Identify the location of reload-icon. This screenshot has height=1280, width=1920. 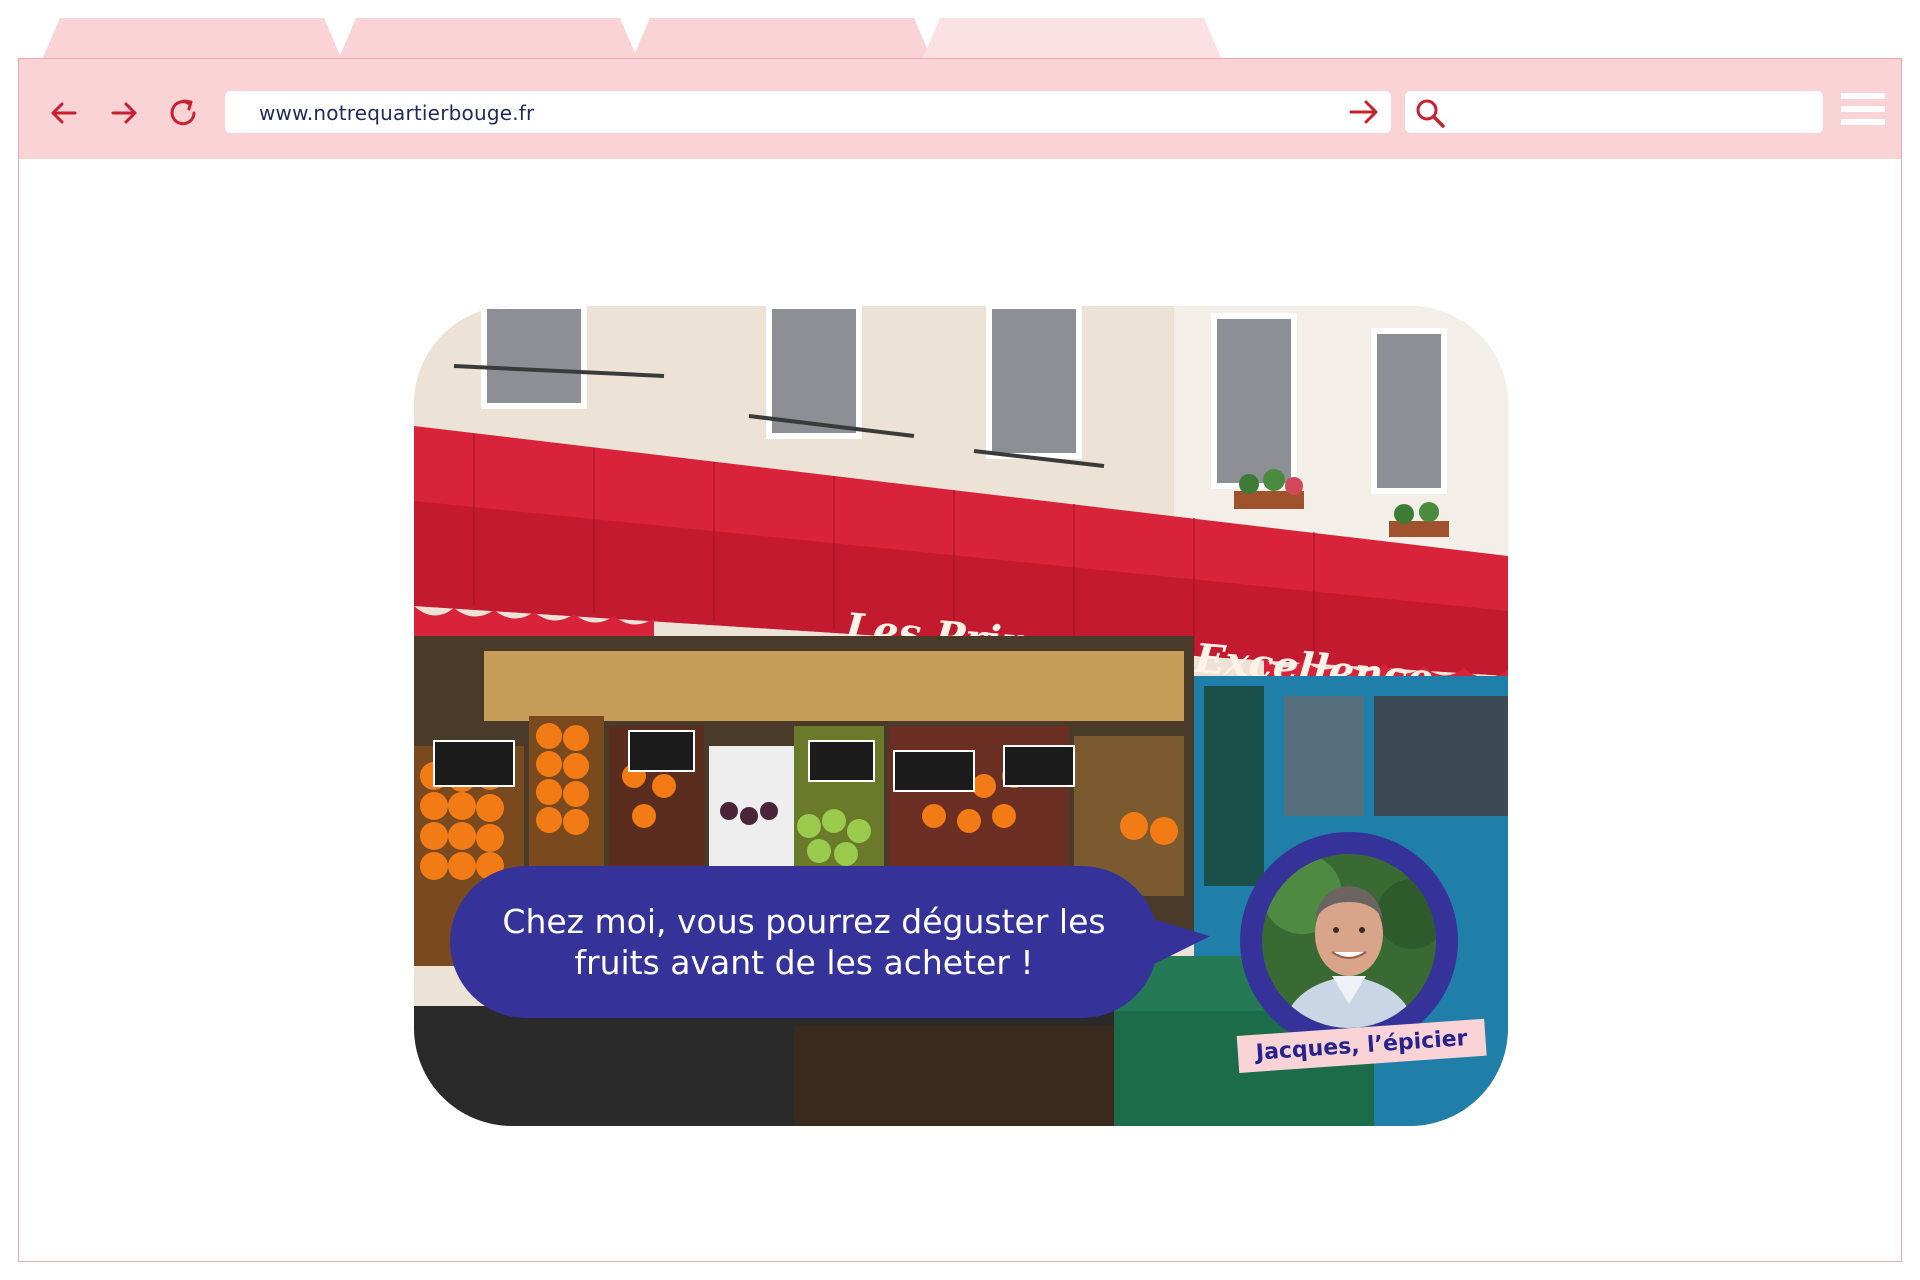
(183, 113).